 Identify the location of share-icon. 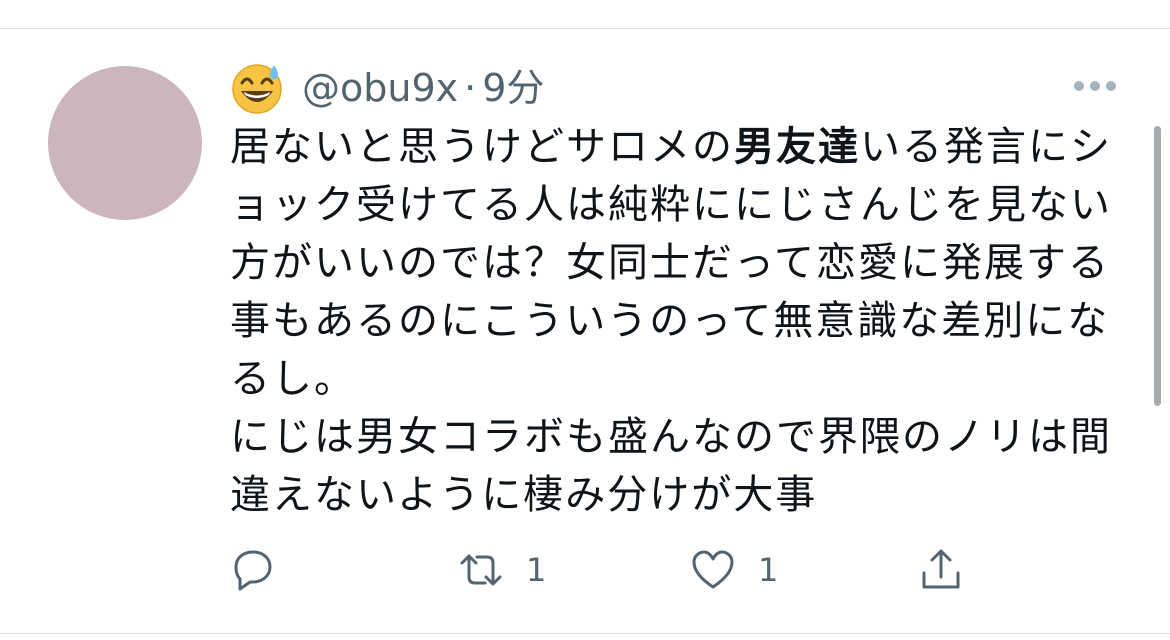
(941, 569).